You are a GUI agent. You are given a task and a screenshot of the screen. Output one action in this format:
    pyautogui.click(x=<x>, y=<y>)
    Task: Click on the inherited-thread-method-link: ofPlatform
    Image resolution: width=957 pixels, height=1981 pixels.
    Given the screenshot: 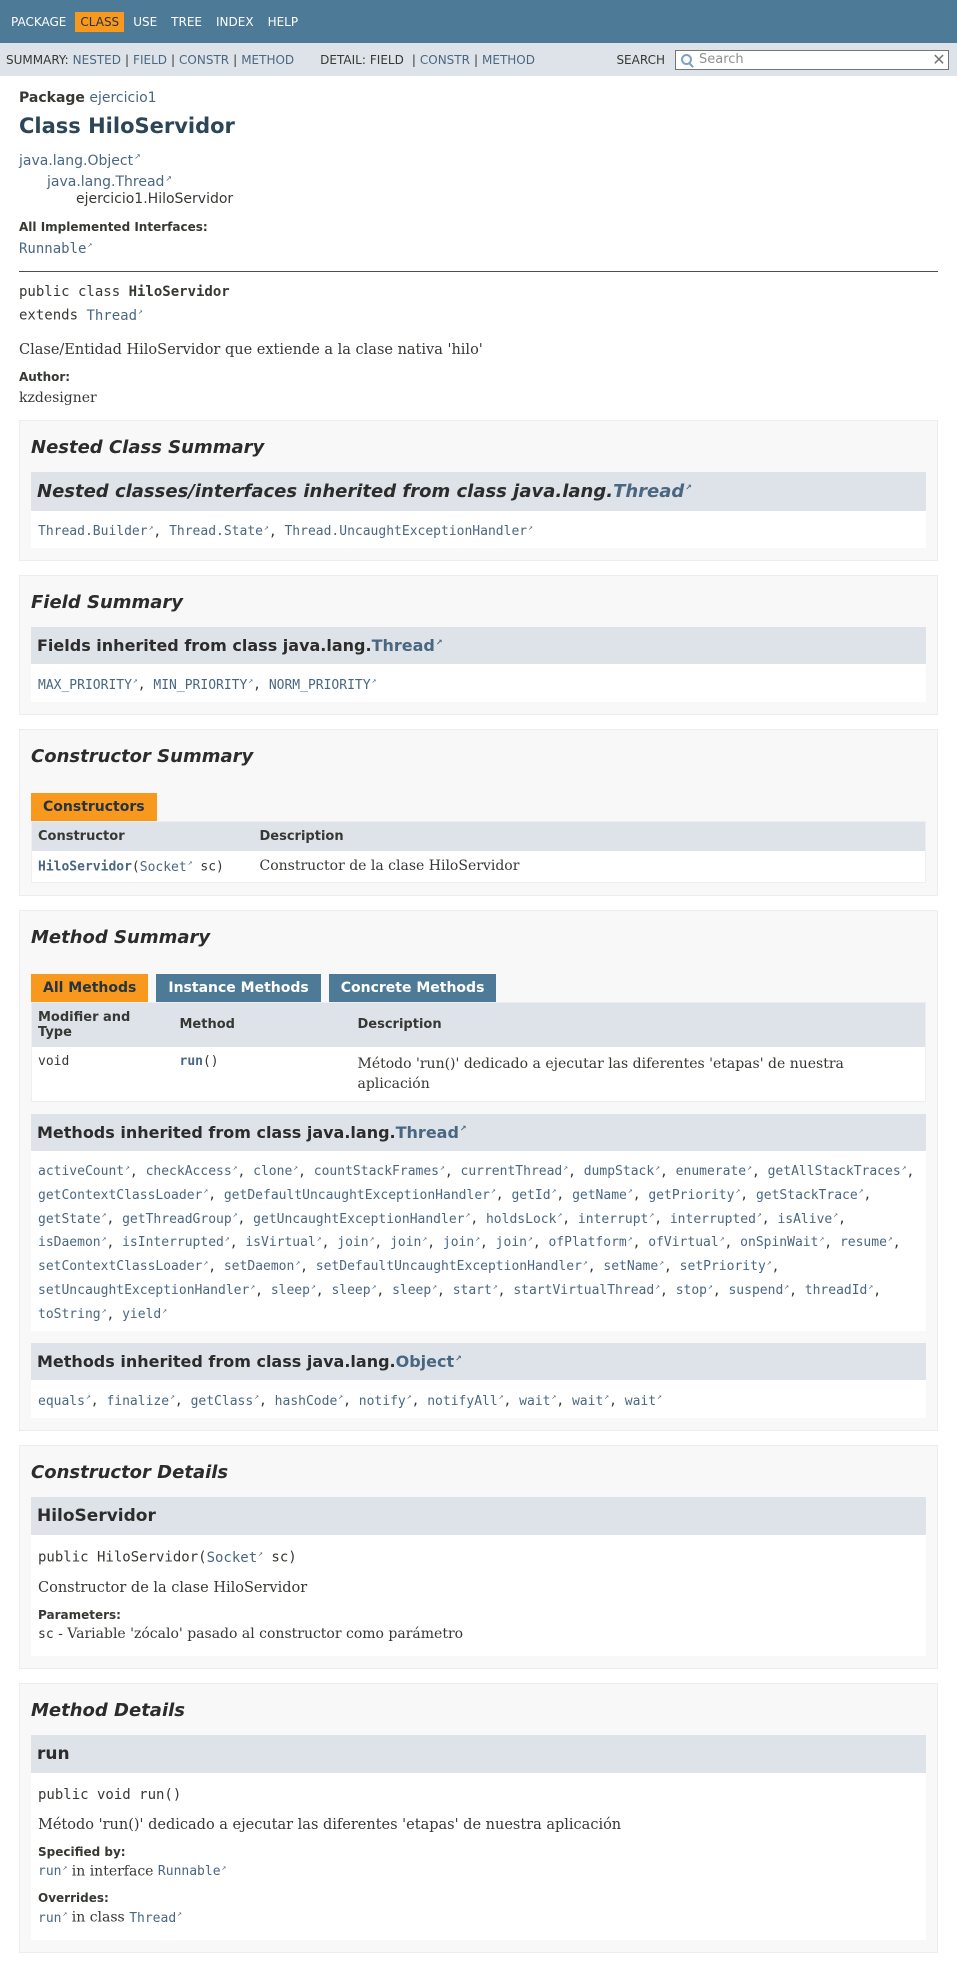 What is the action you would take?
    pyautogui.click(x=590, y=1242)
    